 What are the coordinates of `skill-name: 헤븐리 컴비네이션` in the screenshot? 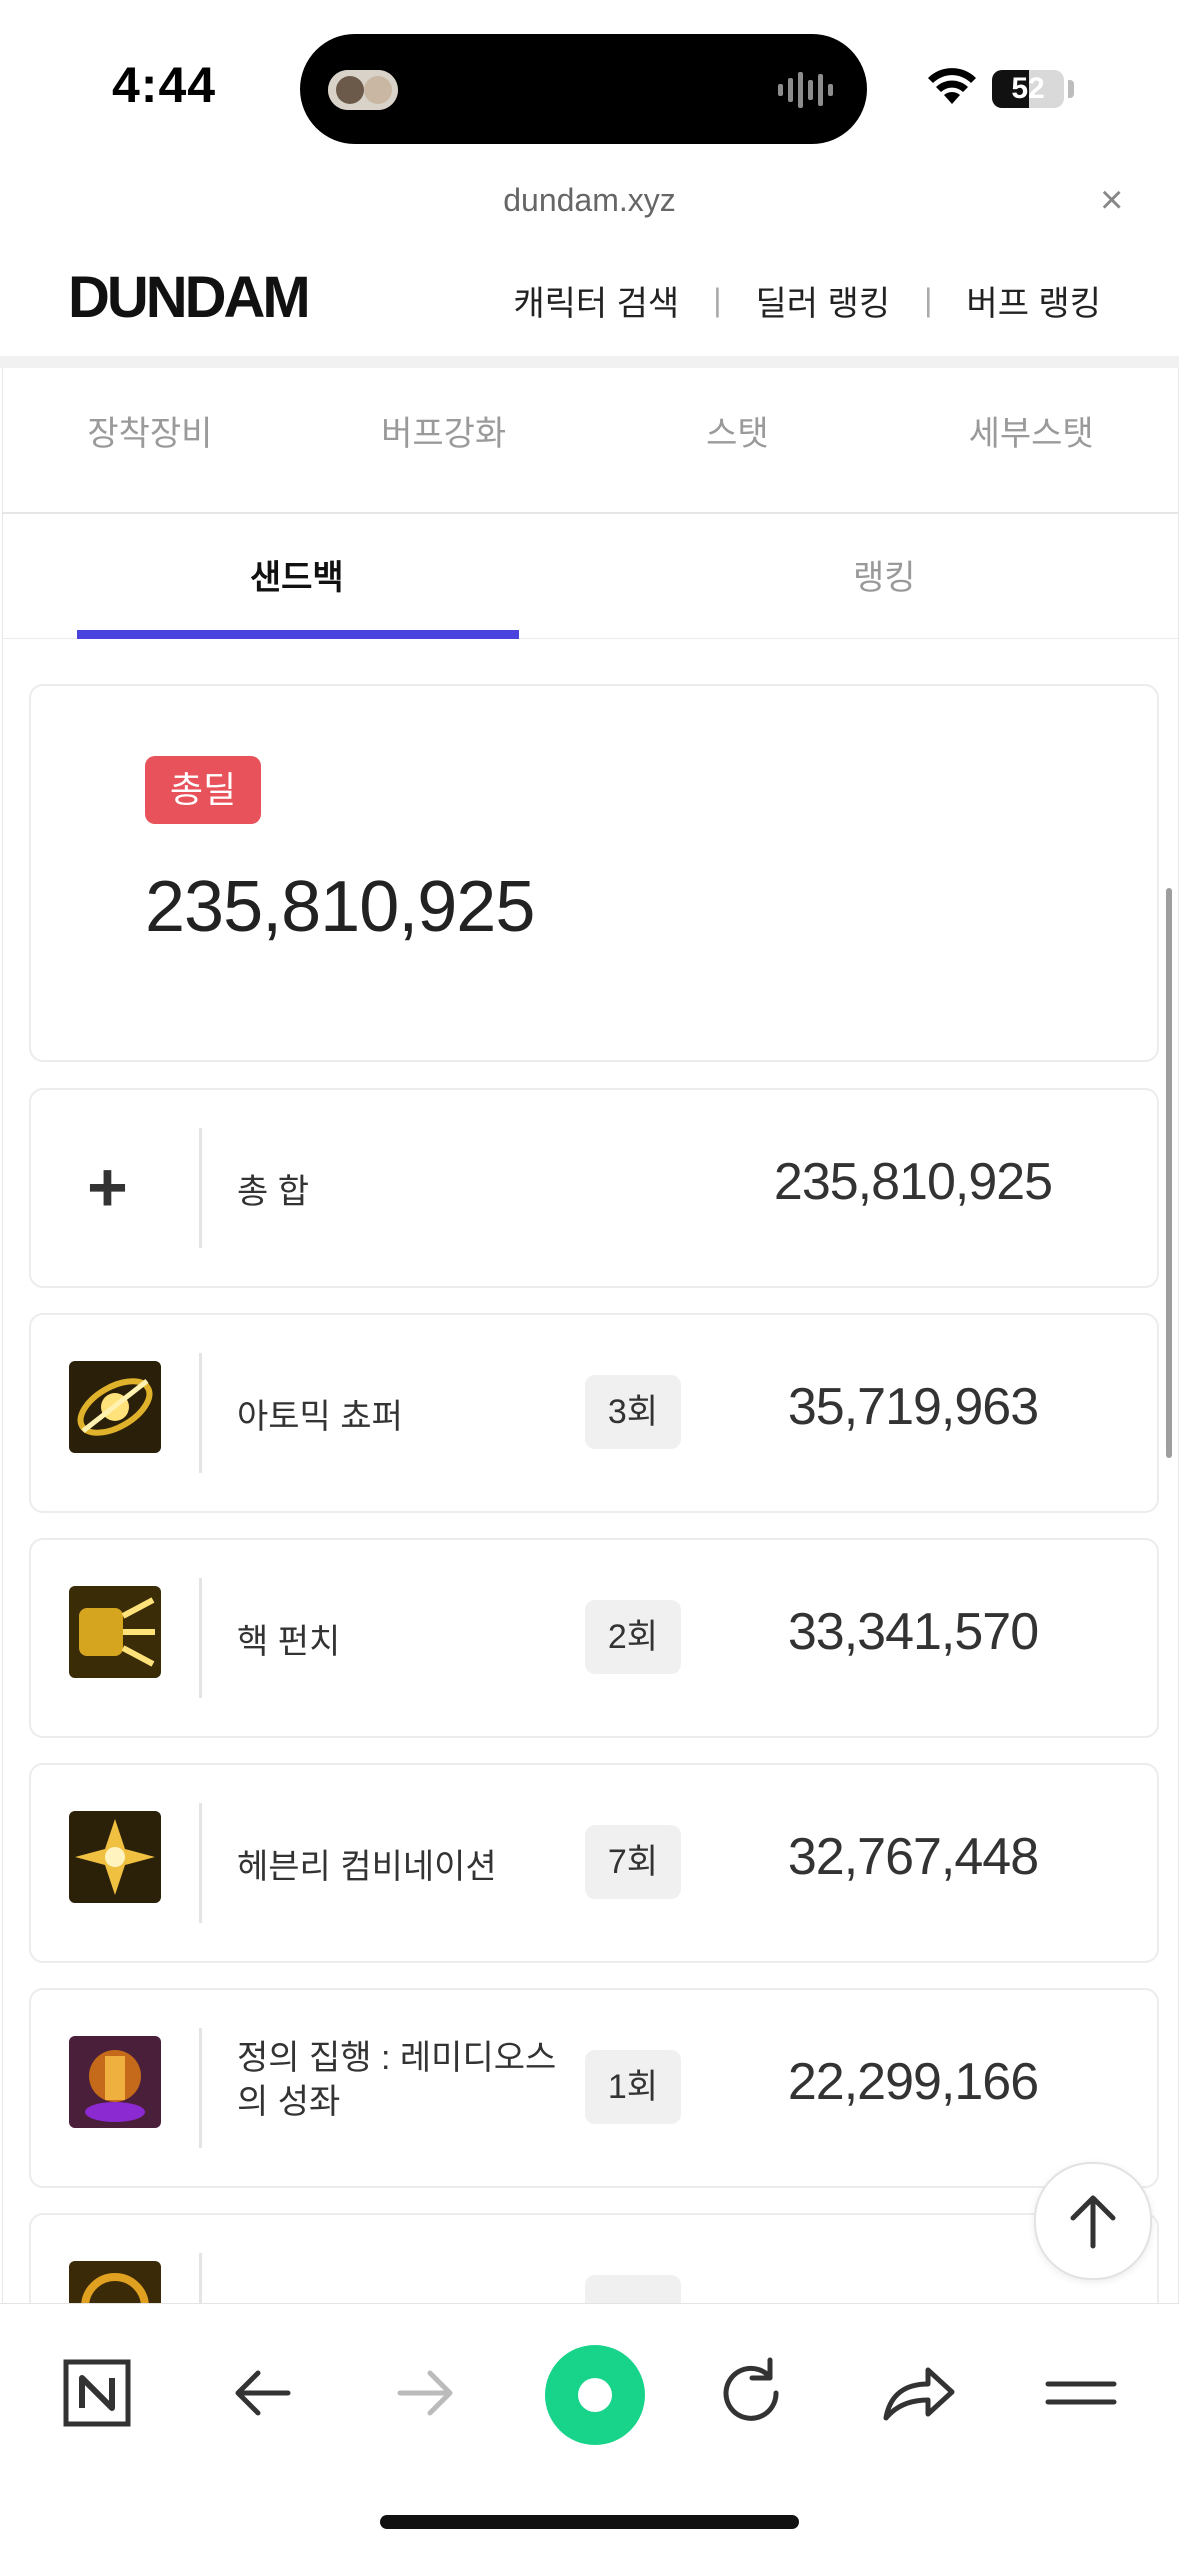 It's located at (367, 1867).